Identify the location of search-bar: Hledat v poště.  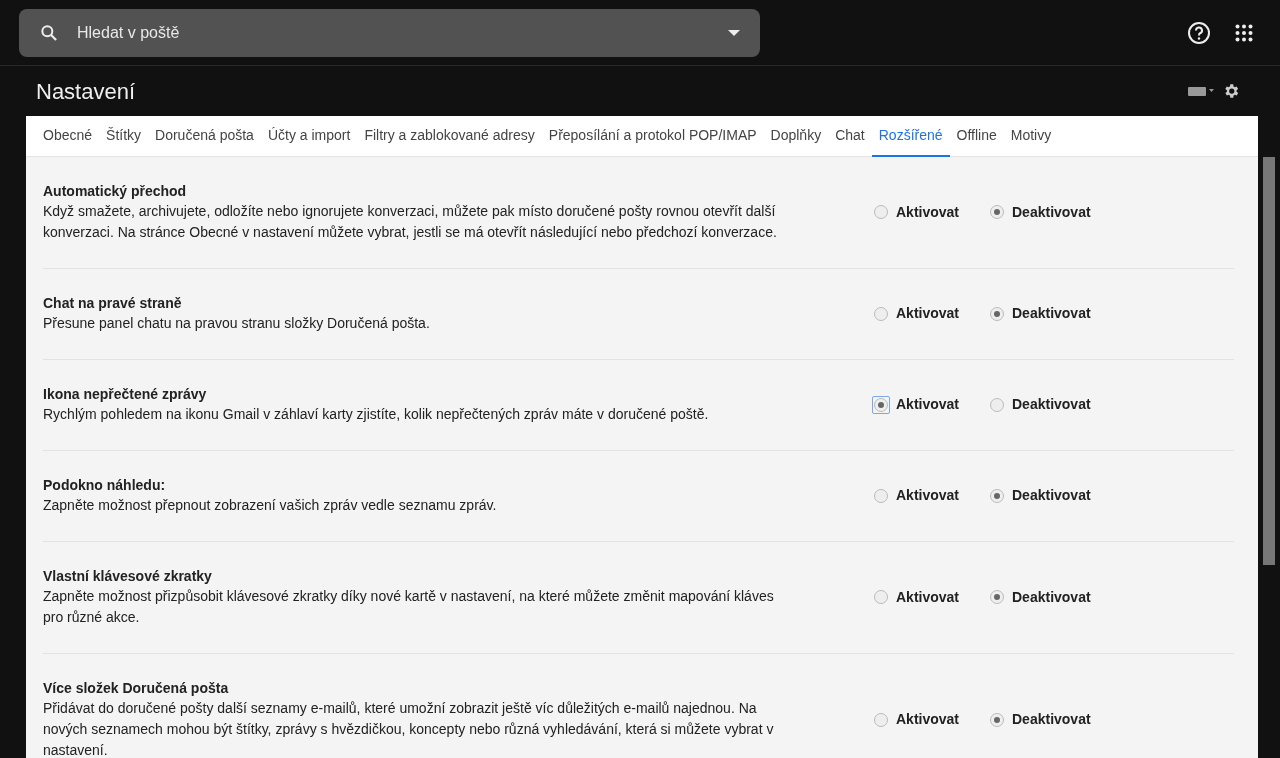
(389, 32).